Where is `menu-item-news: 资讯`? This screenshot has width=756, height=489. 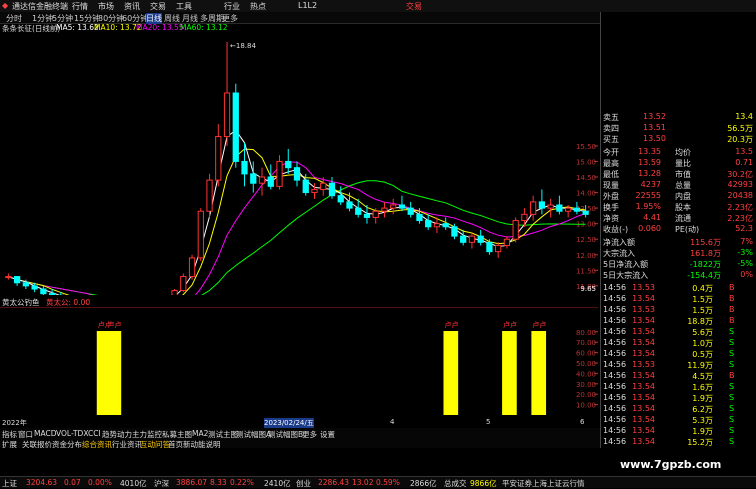
menu-item-news: 资讯 is located at coordinates (132, 6).